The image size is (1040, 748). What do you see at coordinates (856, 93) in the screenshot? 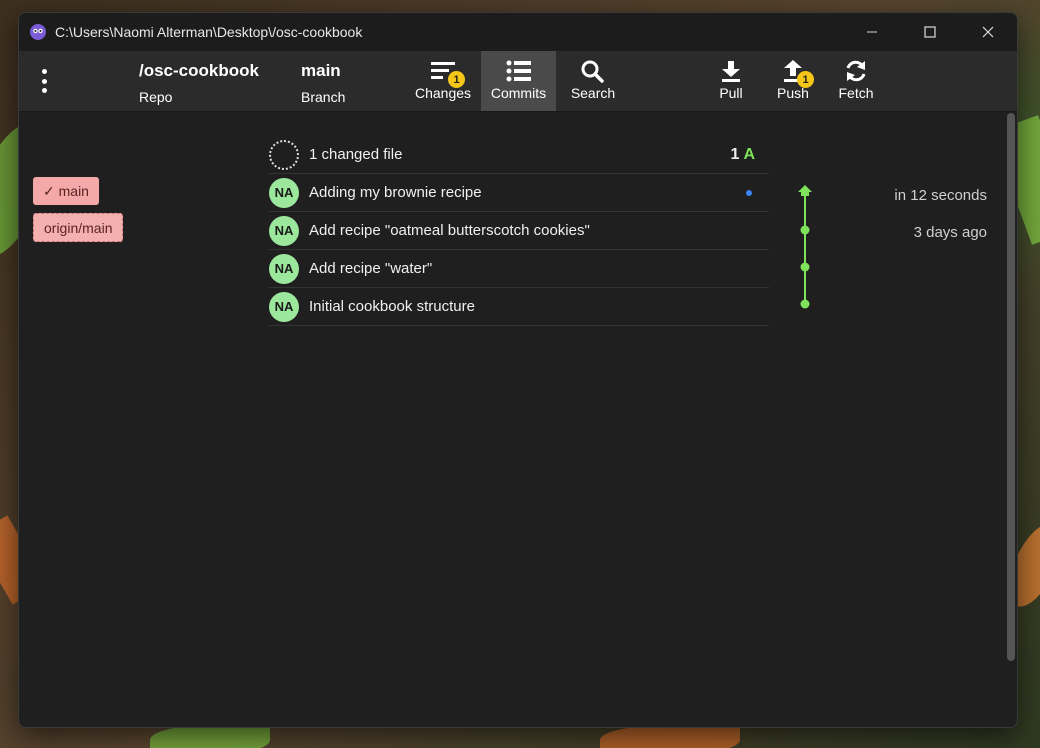
I see `fetch-label: Fetch` at bounding box center [856, 93].